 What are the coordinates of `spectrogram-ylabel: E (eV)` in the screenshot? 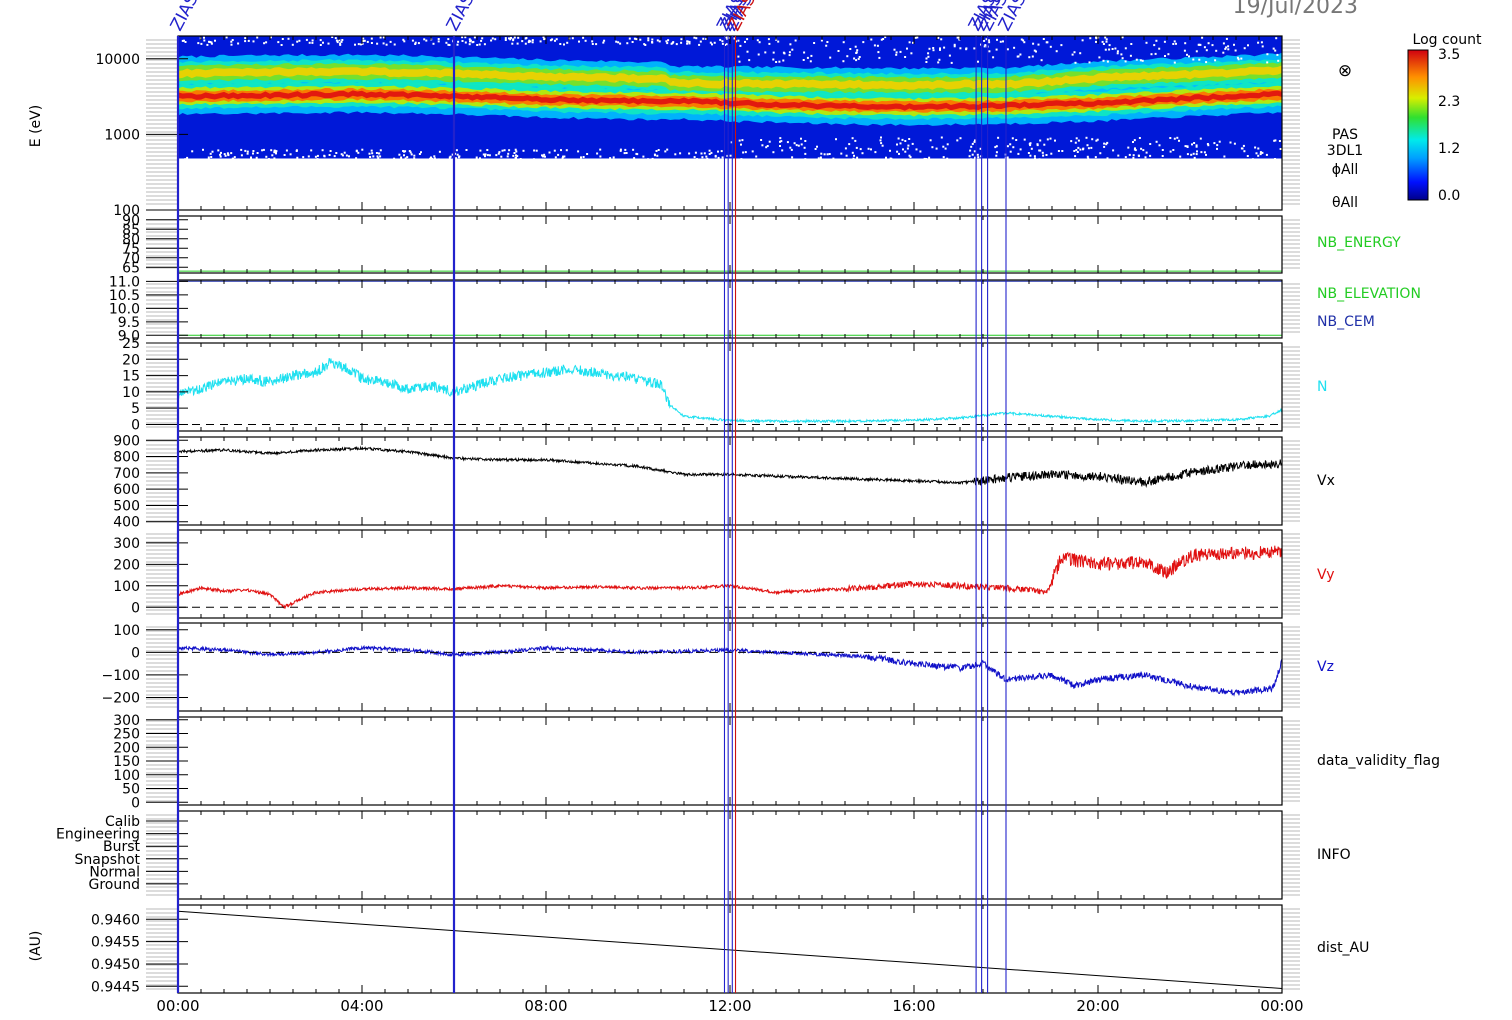 It's located at (36, 126).